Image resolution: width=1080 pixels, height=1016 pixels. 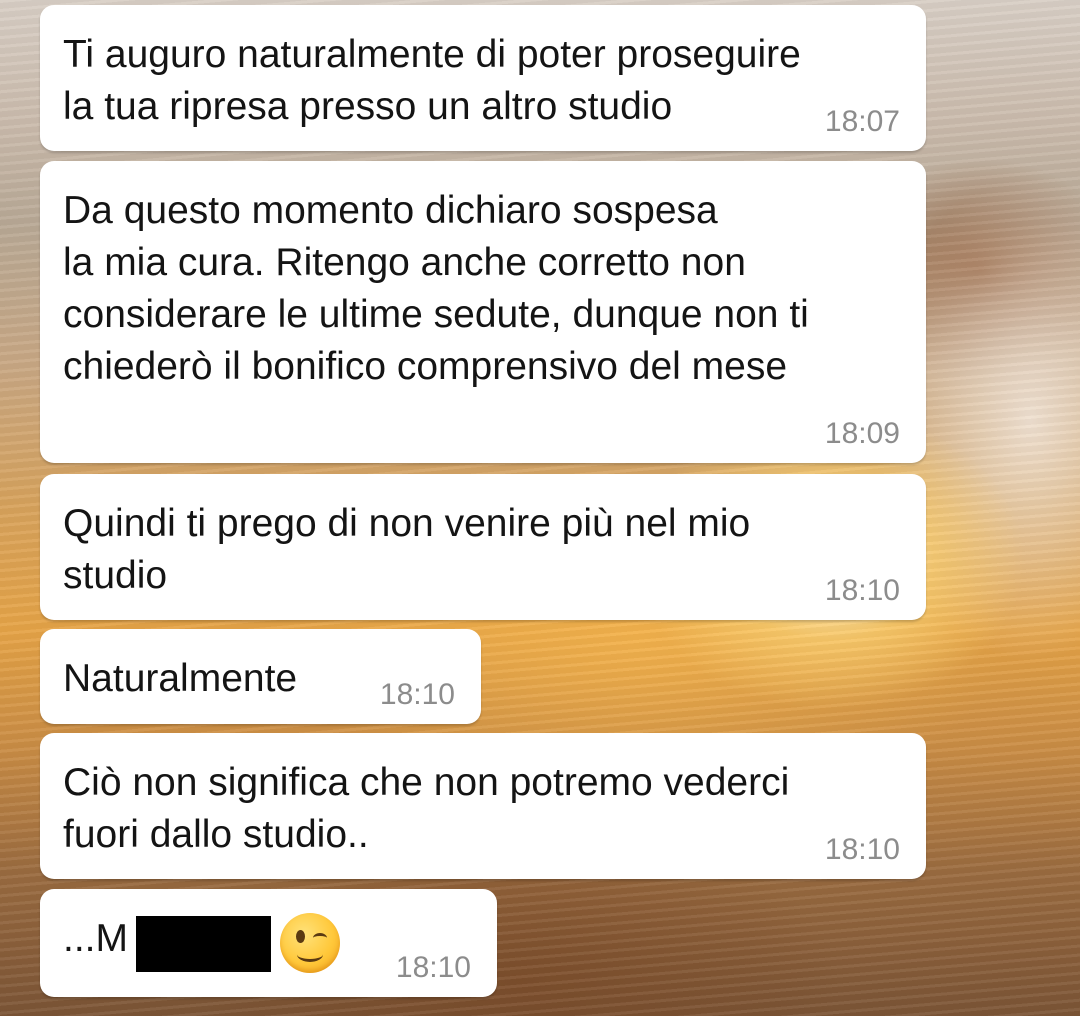 What do you see at coordinates (180, 678) in the screenshot?
I see `message-text: Naturalmente` at bounding box center [180, 678].